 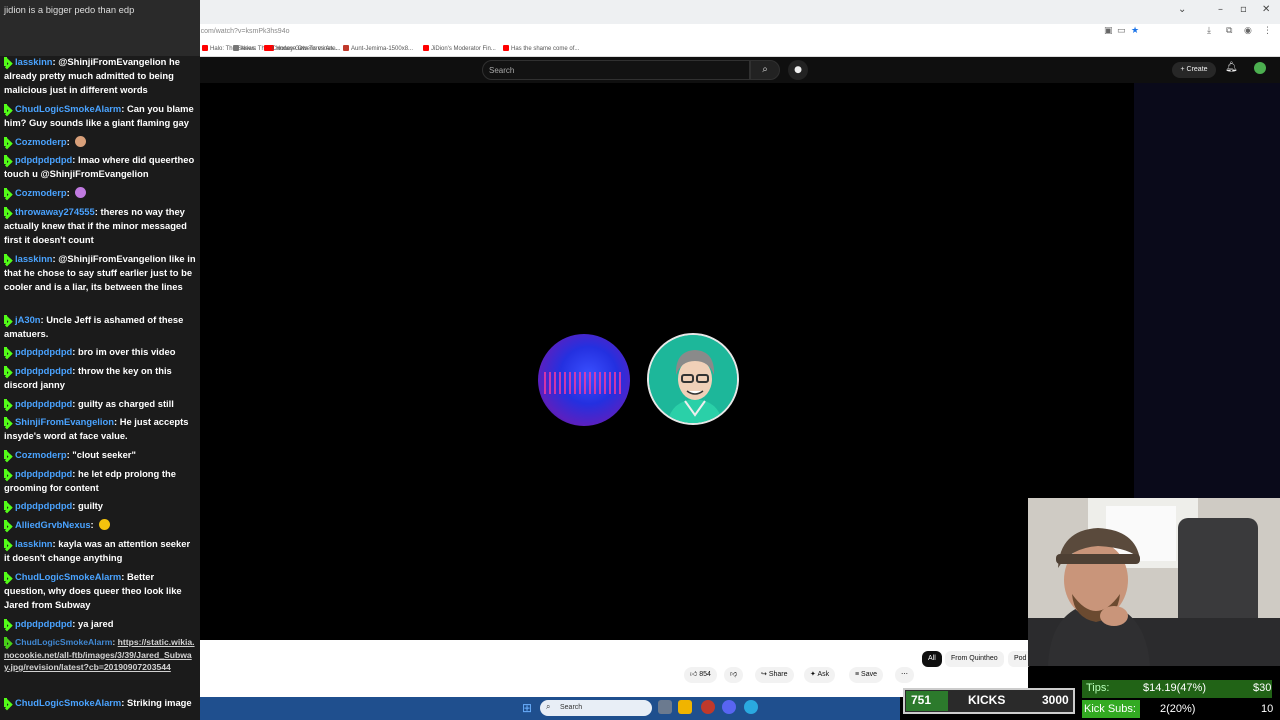 I want to click on folder-icon, so click(x=236, y=48).